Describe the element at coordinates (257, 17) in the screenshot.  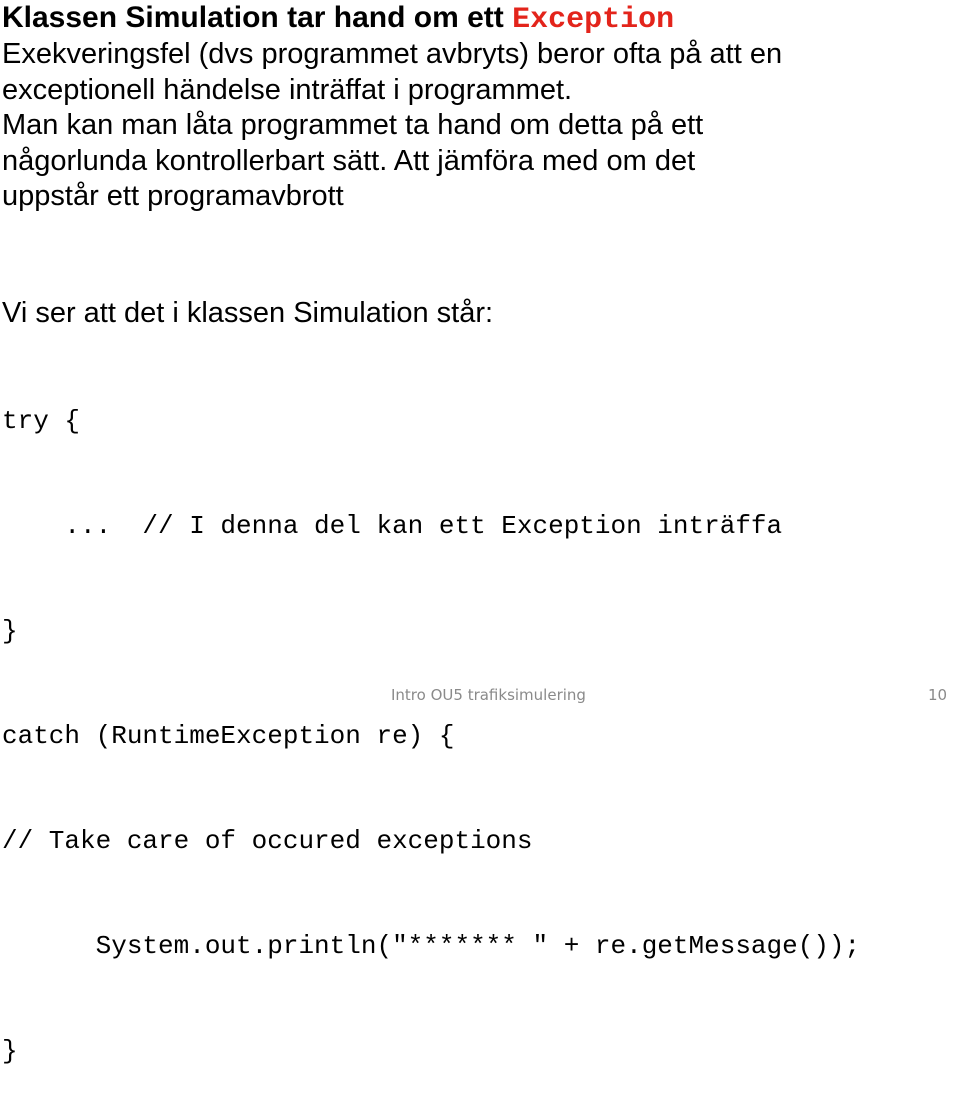
I see `slide-title-text: Klassen Simulation tar hand om ett` at that location.